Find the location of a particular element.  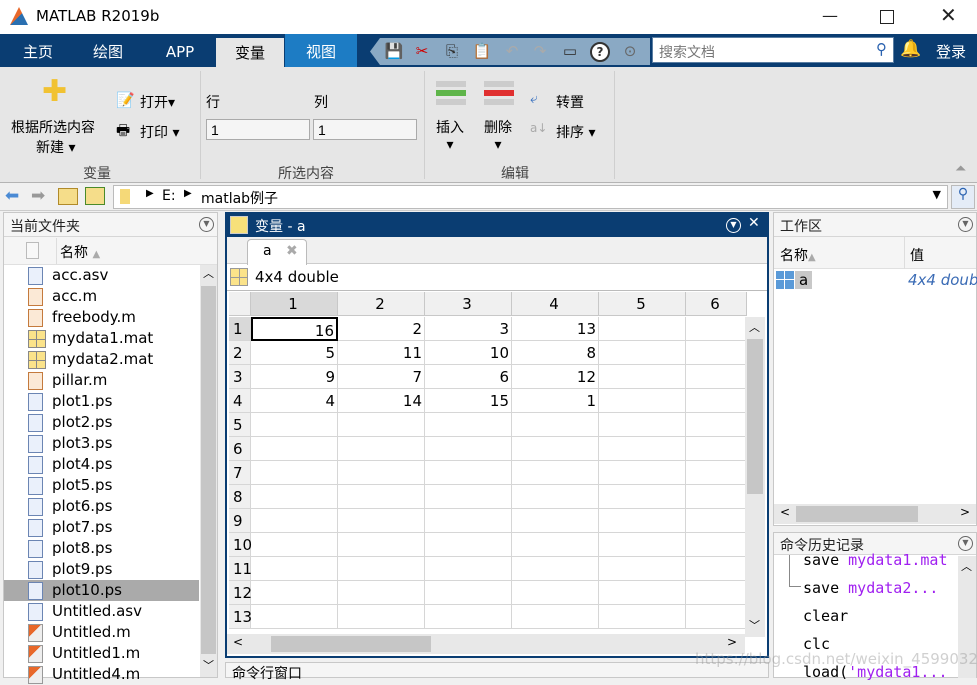

grid-cell: 1 is located at coordinates (555, 401).